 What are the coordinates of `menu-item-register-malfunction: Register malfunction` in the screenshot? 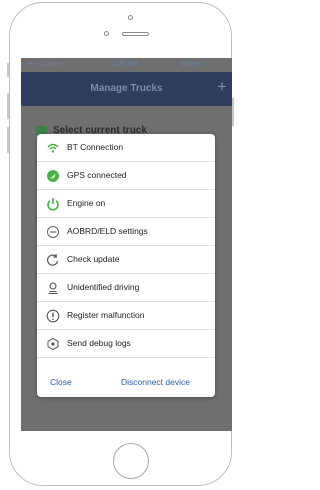 It's located at (126, 316).